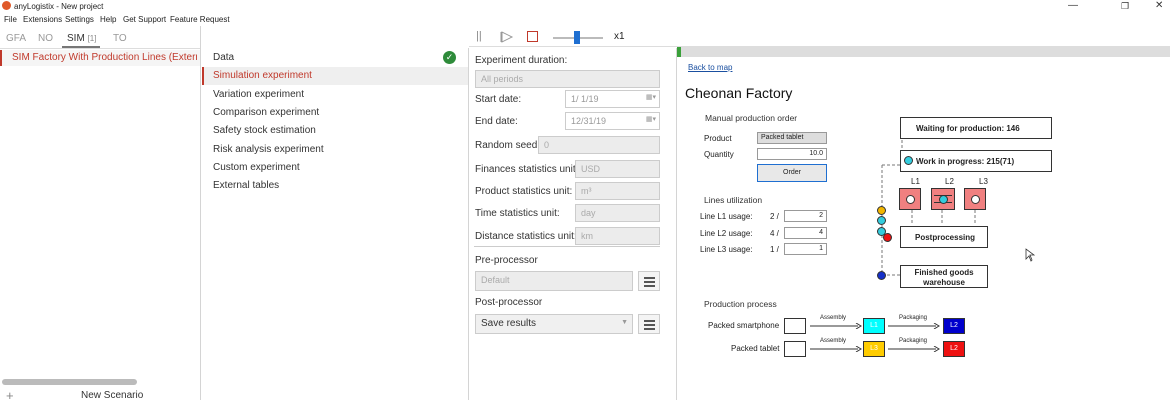 This screenshot has height=403, width=1170. I want to click on menu-help: Help, so click(108, 19).